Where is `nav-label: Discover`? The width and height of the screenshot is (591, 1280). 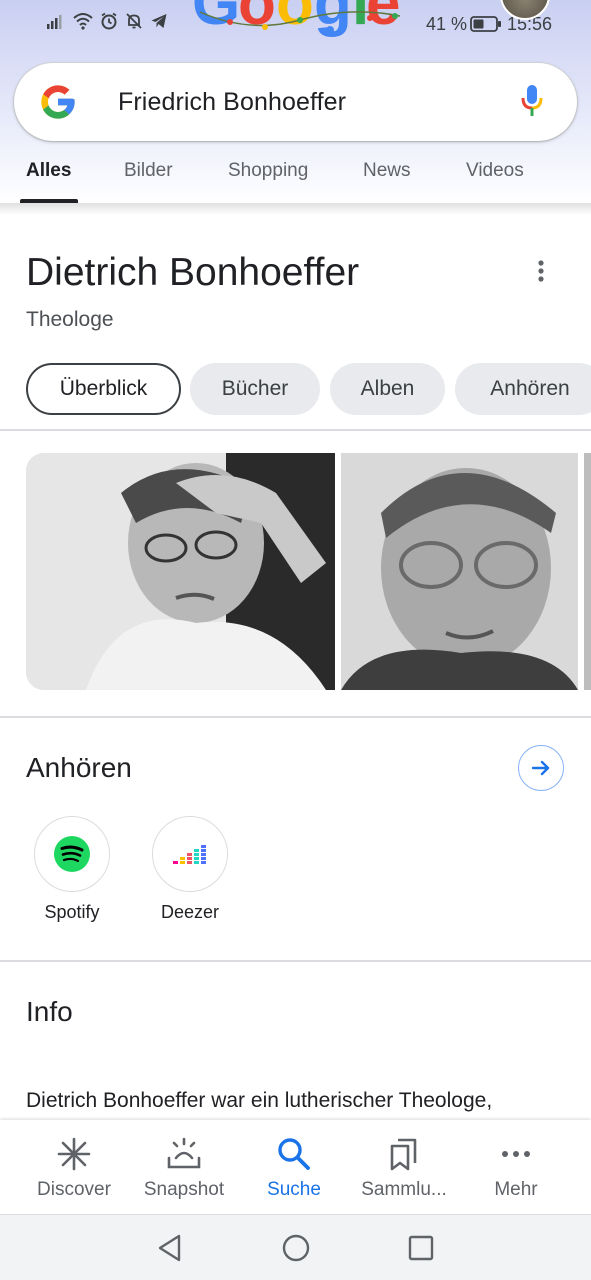
nav-label: Discover is located at coordinates (74, 1189).